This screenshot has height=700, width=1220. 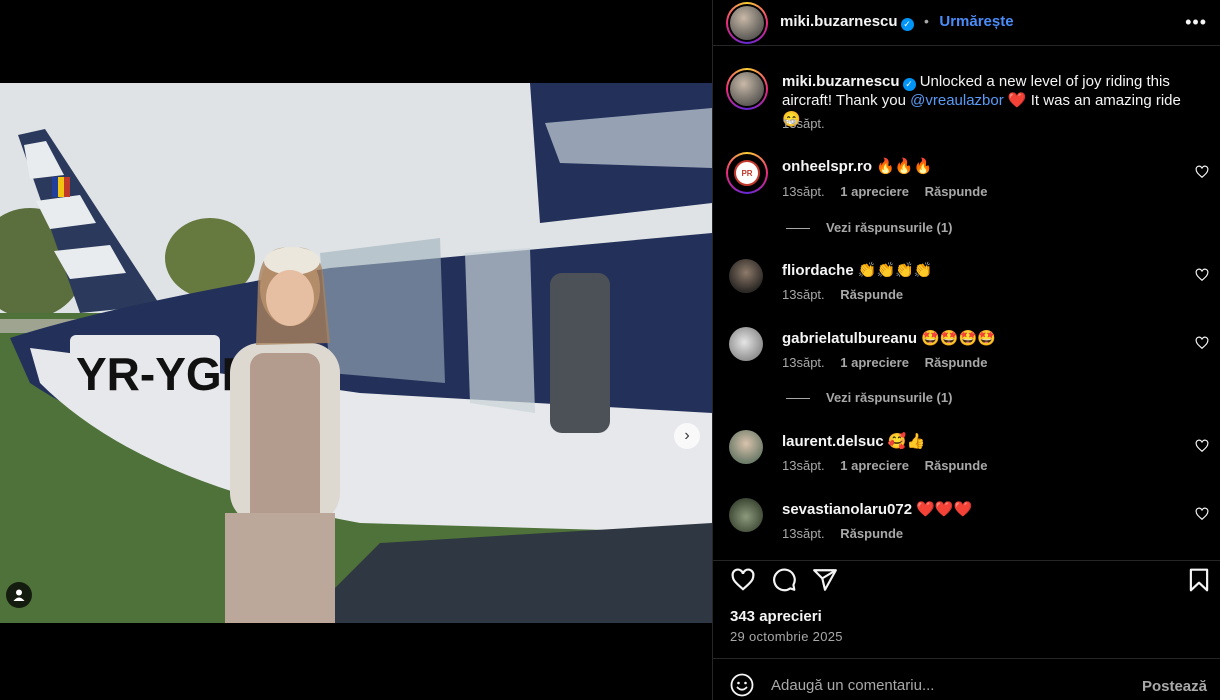 What do you see at coordinates (841, 81) in the screenshot?
I see `caption-username: miki.buzarnescu` at bounding box center [841, 81].